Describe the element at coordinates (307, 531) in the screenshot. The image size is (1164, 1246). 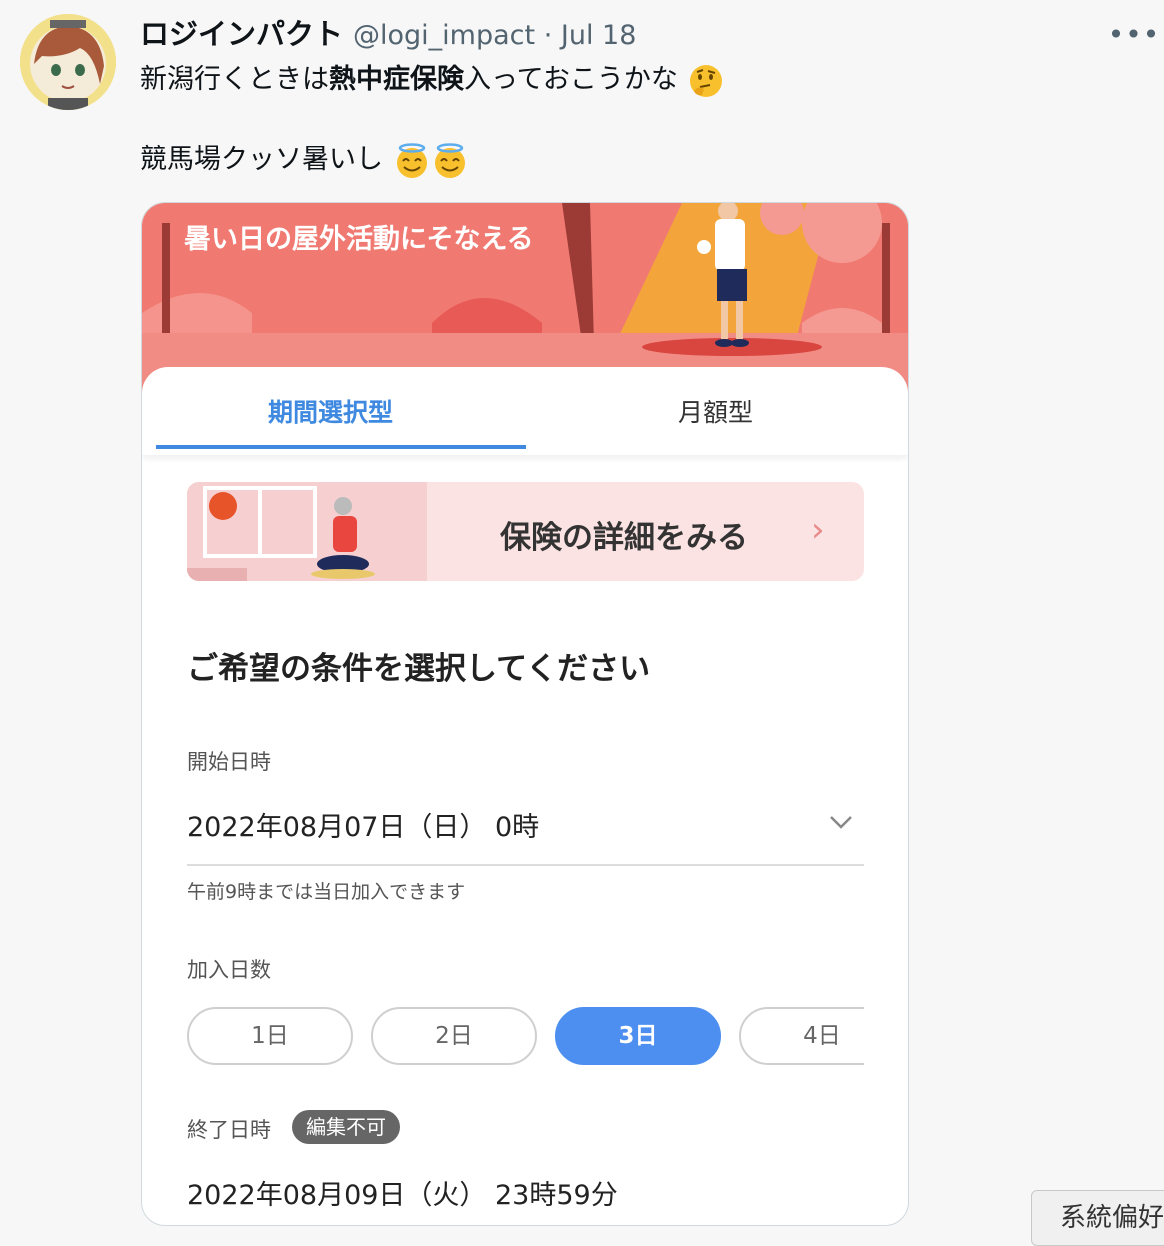
I see `details-illustration` at that location.